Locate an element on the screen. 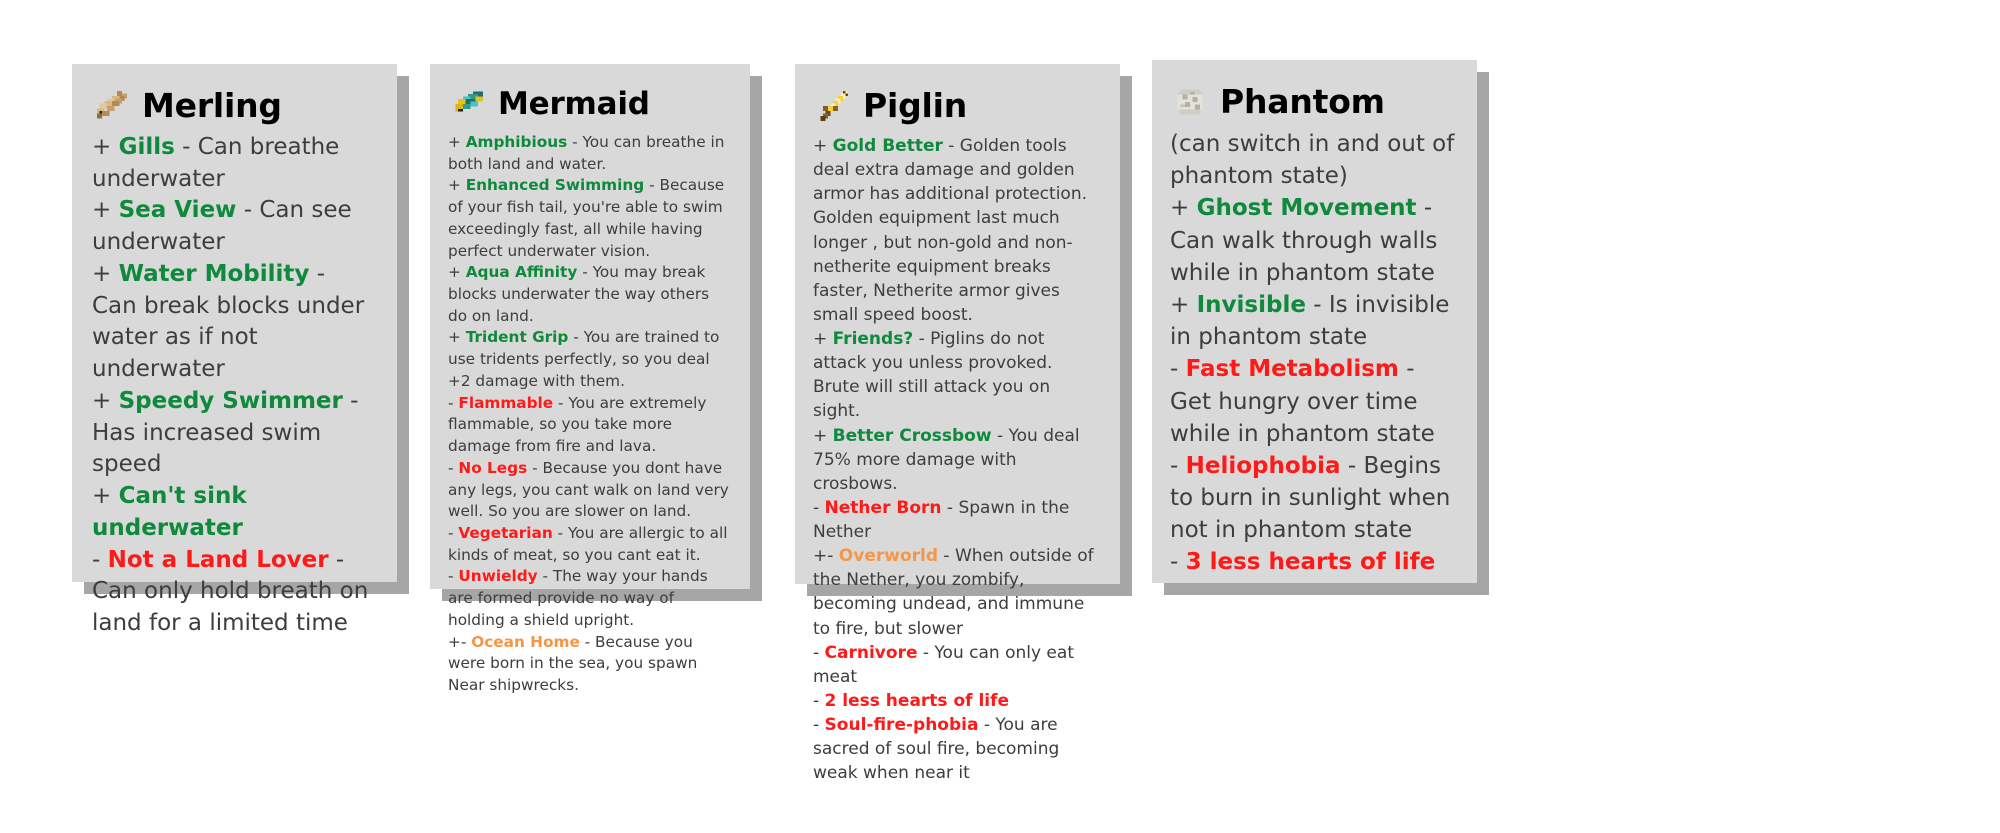 This screenshot has width=2000, height=833. card-piglin-title: Piglin is located at coordinates (915, 105).